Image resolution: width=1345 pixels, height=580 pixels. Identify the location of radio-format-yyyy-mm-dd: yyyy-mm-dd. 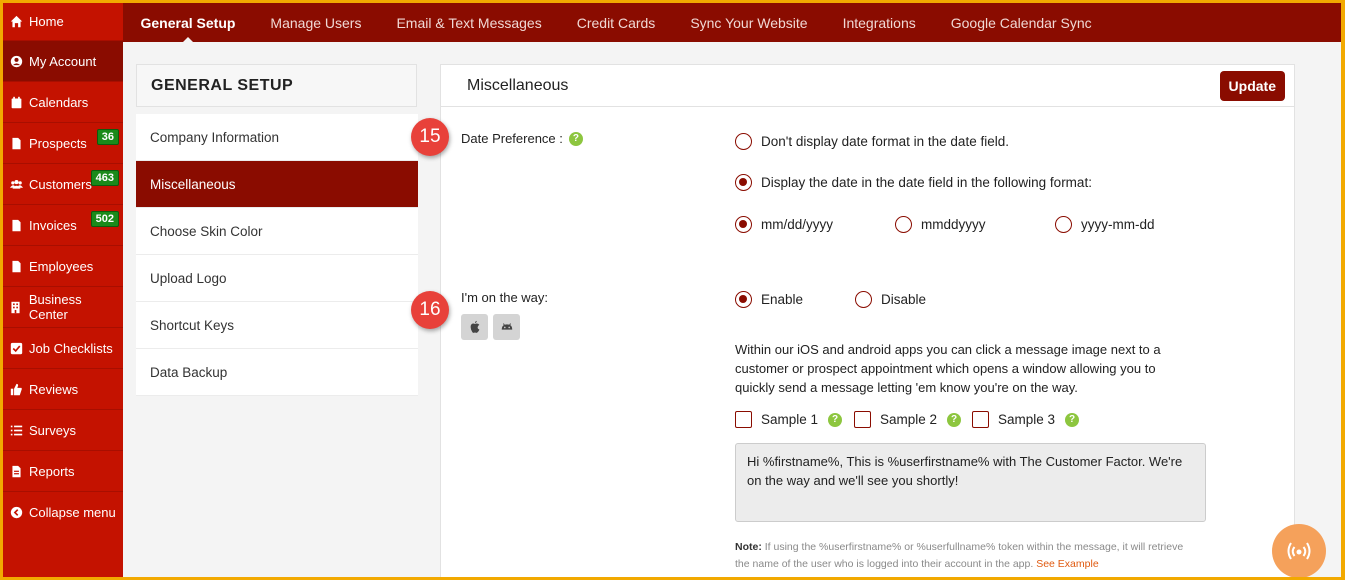
(1105, 224).